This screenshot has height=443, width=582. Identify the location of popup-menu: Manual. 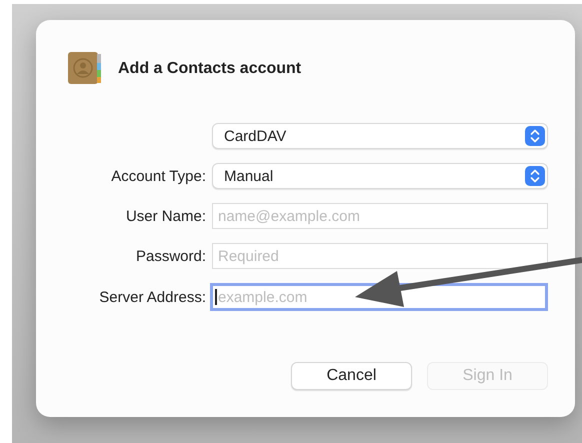
(380, 176).